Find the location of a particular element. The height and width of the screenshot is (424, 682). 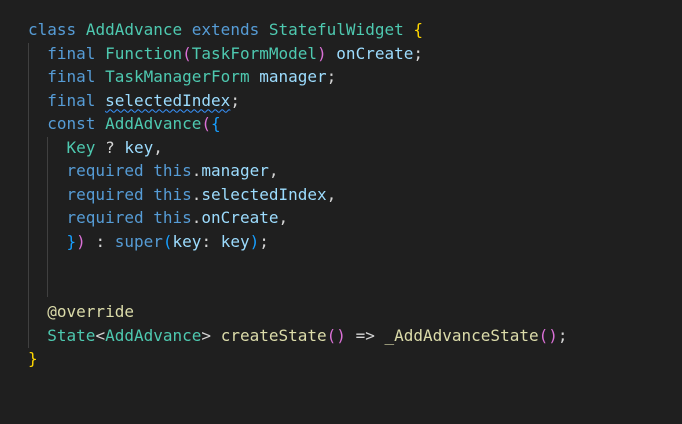

code-token: class is located at coordinates (52, 29).